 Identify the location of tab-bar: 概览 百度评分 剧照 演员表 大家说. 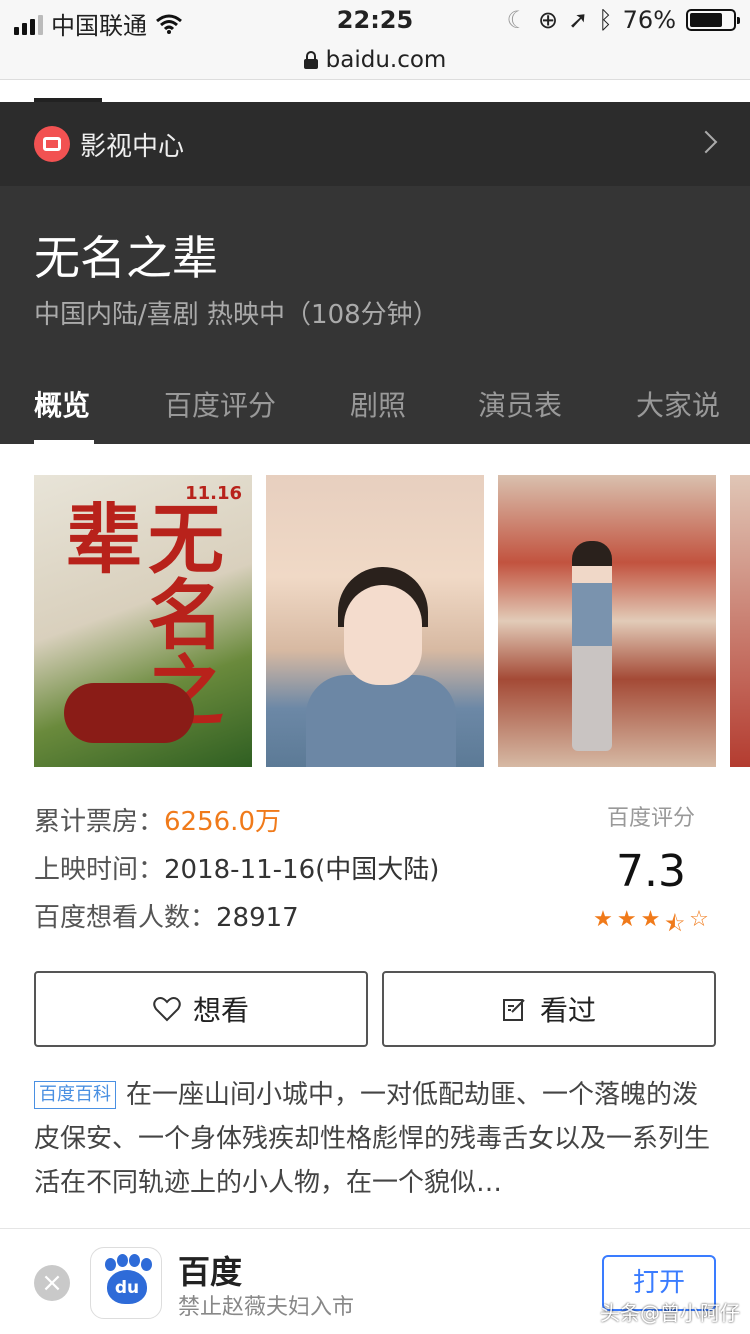
(375, 408).